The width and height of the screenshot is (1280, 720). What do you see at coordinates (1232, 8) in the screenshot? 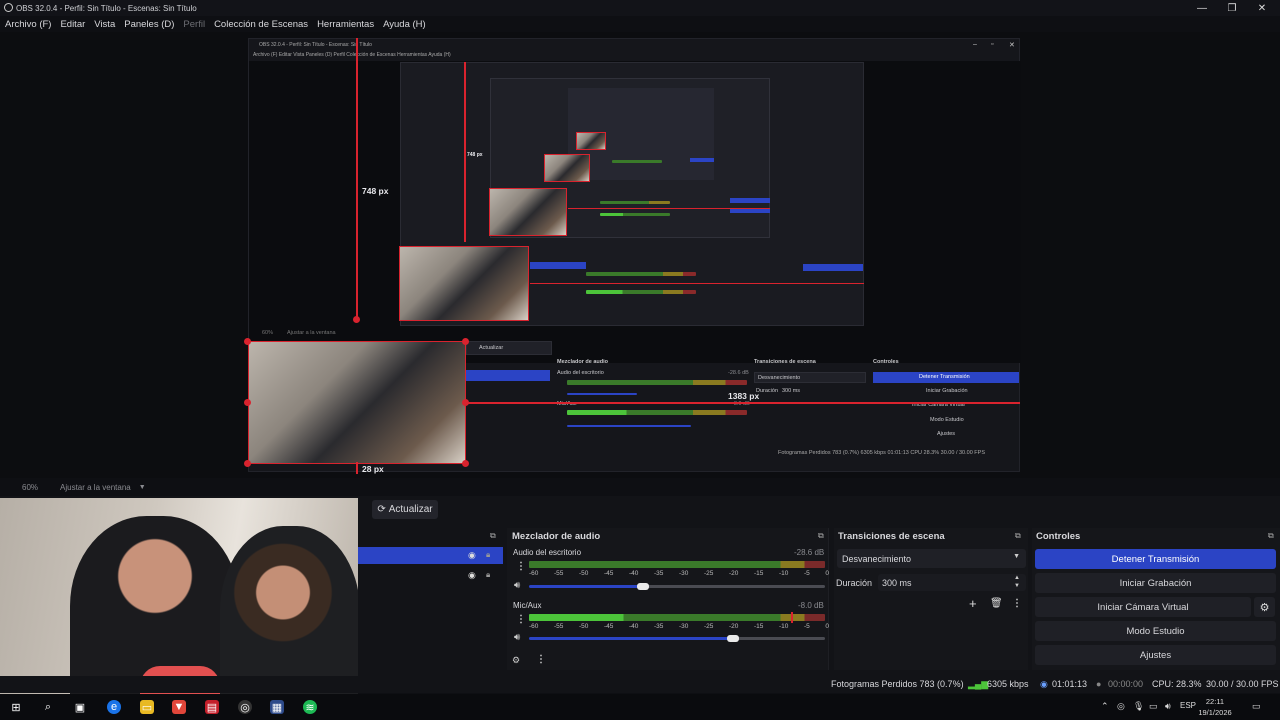
I see `maximize-button: ❐` at bounding box center [1232, 8].